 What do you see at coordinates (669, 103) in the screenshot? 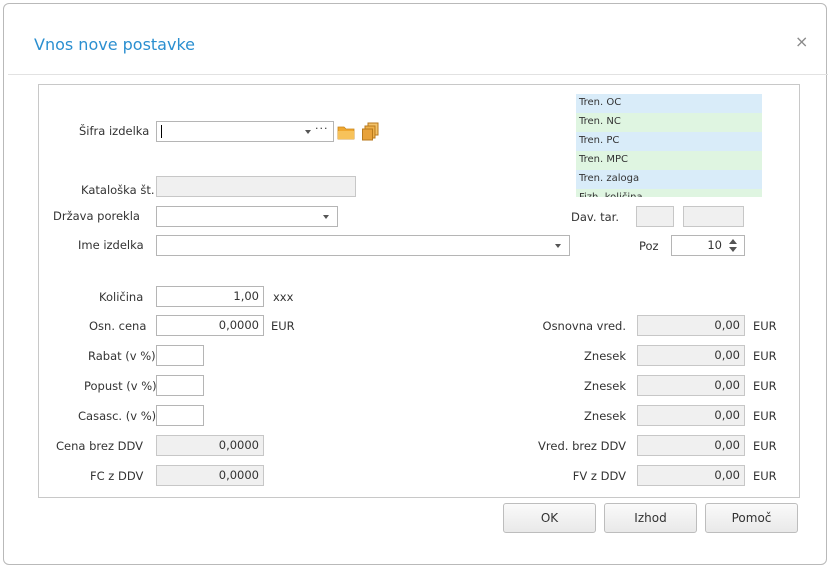
I see `info-row: Tren. OC` at bounding box center [669, 103].